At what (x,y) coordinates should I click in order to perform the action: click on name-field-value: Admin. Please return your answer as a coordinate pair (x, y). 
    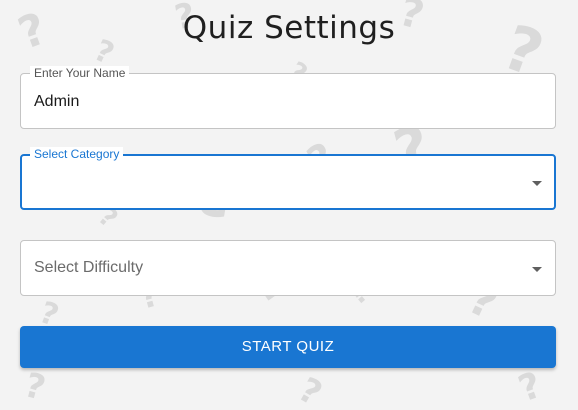
    Looking at the image, I should click on (57, 101).